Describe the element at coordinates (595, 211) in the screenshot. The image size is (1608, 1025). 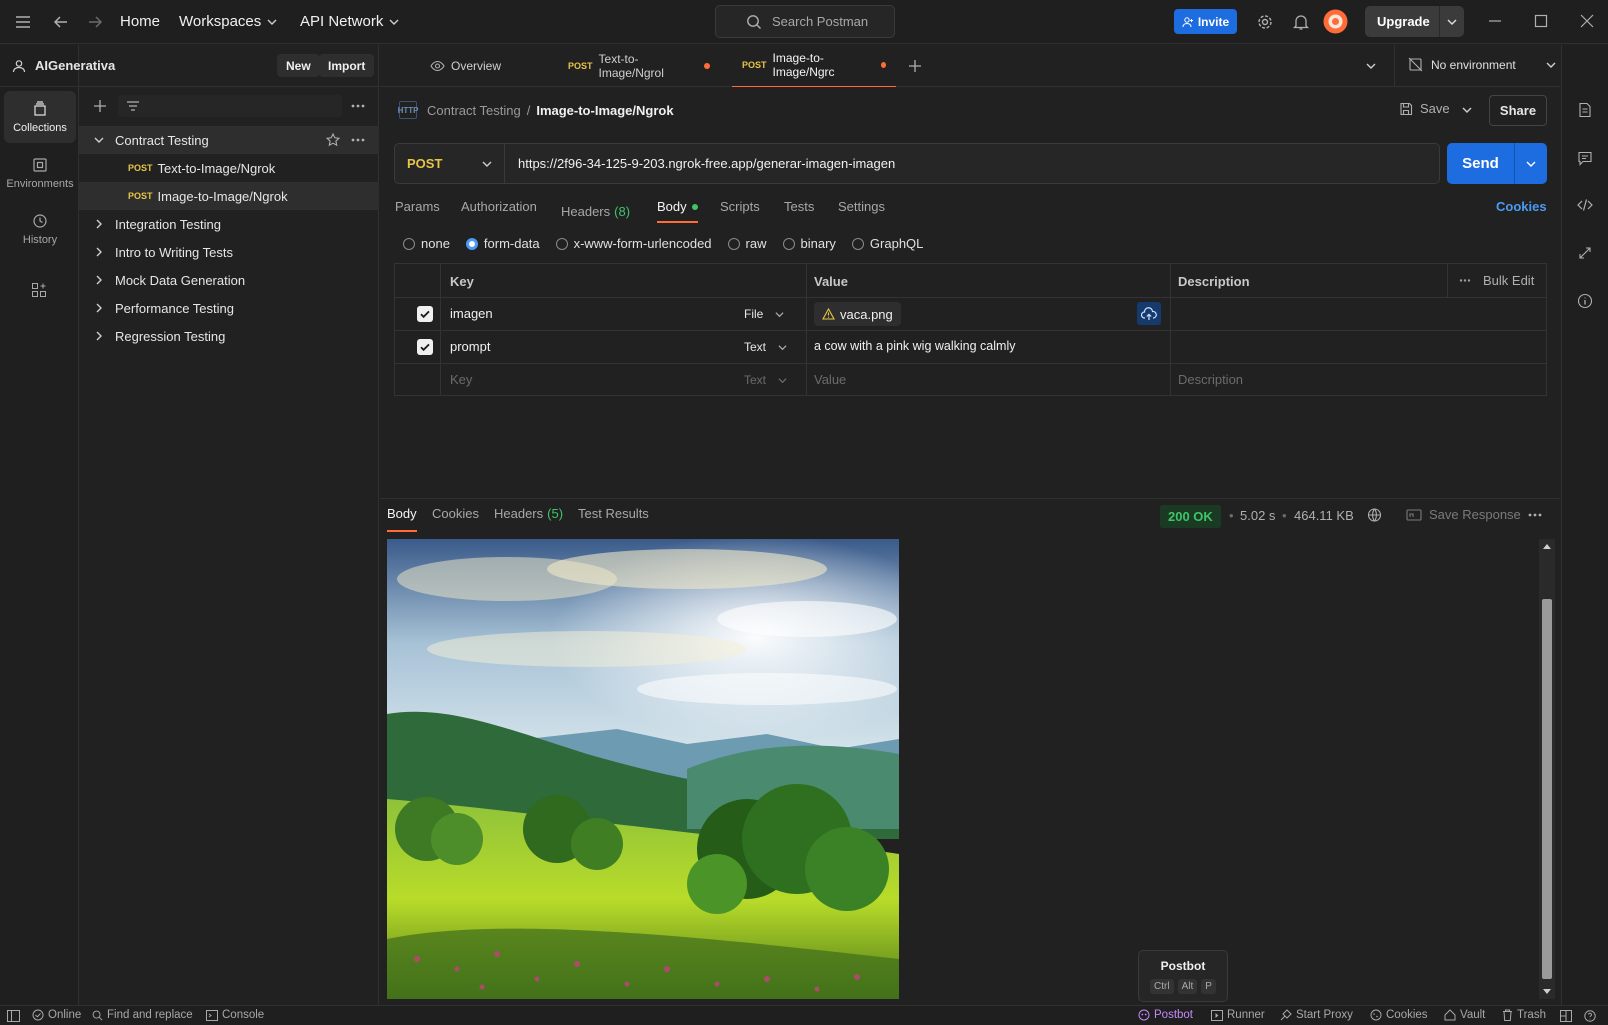
I see `tab-headers: Headers (8)` at that location.